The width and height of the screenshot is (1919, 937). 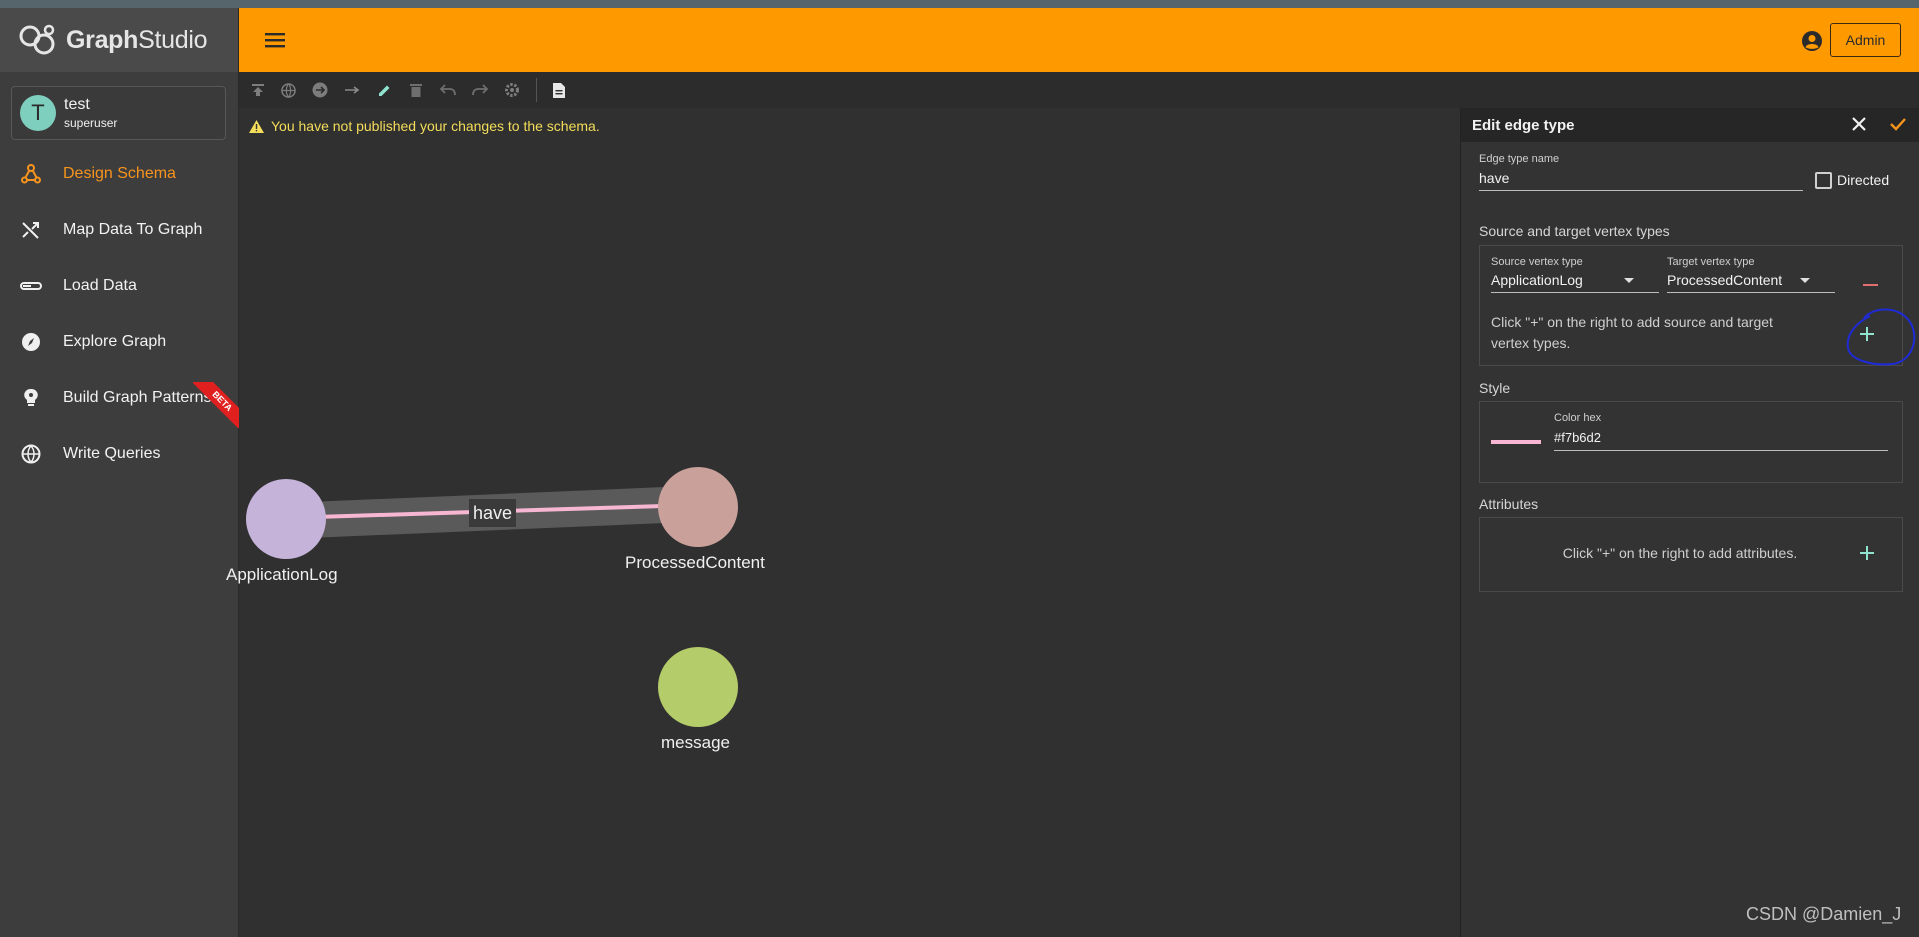 I want to click on remove-pair-icon, so click(x=1870, y=285).